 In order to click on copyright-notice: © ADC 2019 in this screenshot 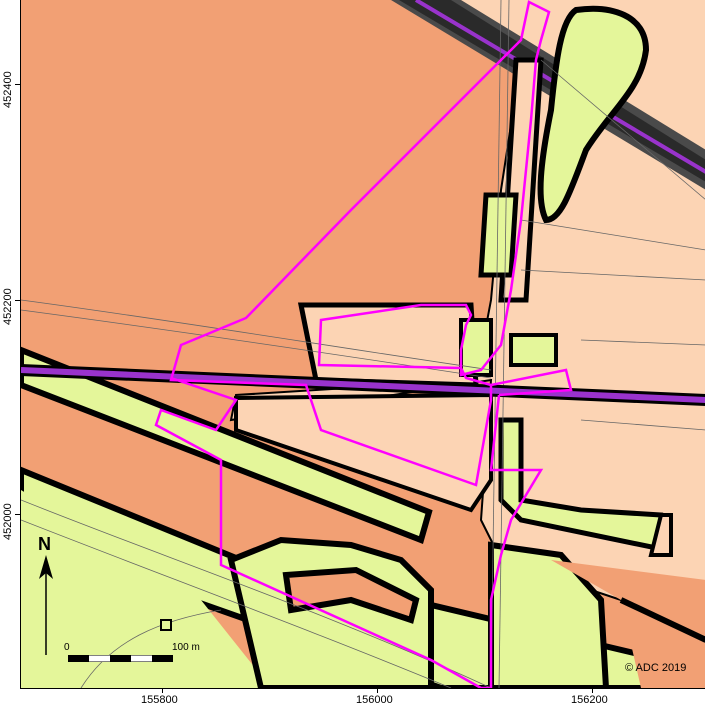, I will do `click(656, 668)`.